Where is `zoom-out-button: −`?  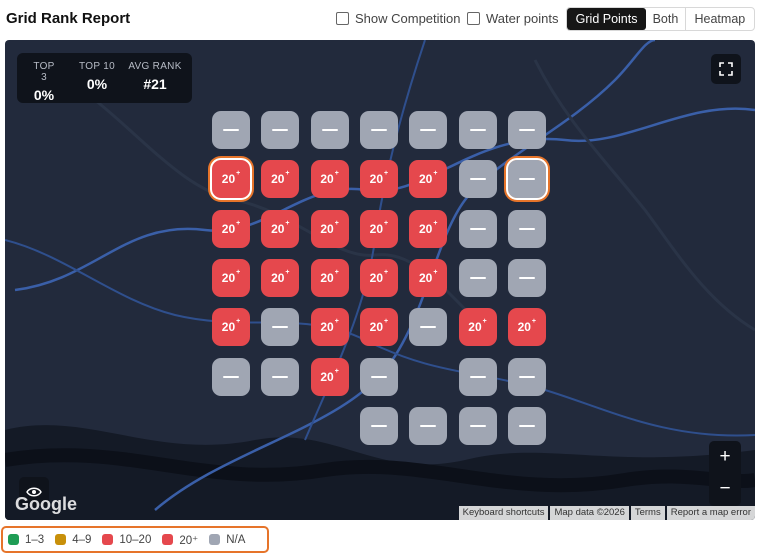
zoom-out-button: − is located at coordinates (725, 489).